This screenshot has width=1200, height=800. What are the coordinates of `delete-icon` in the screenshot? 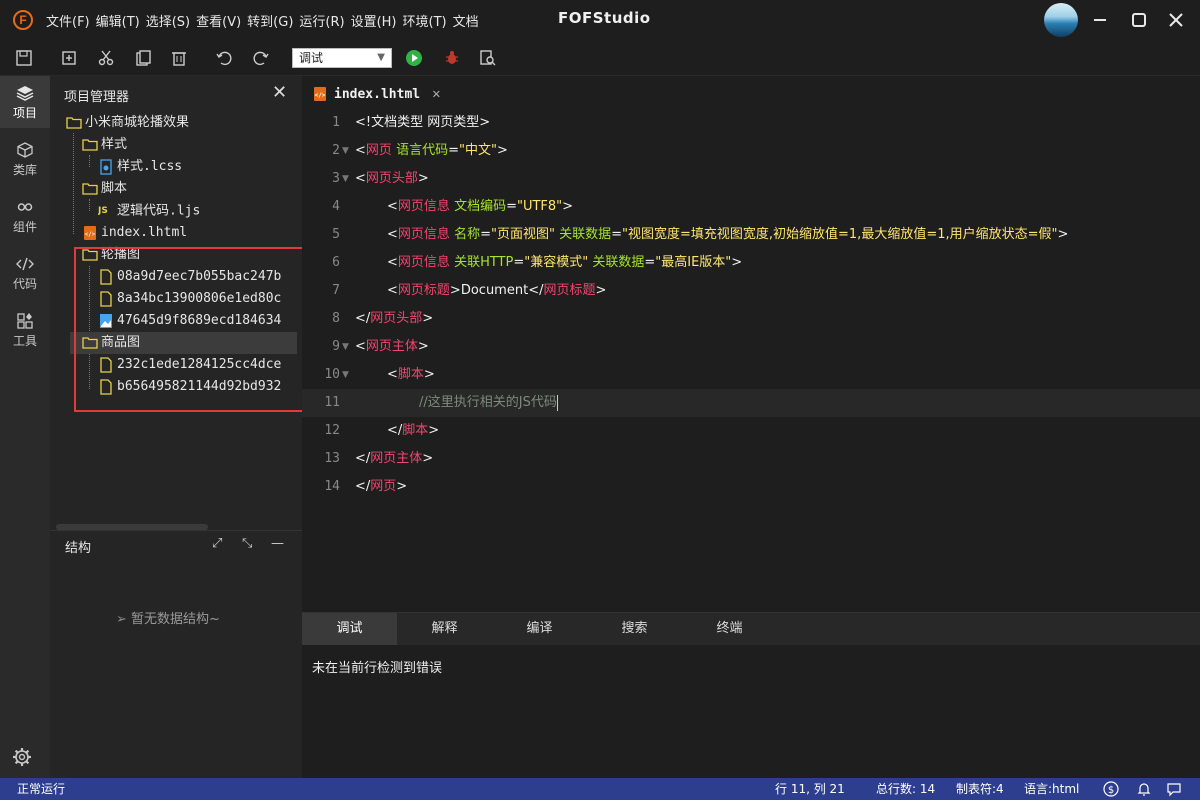 It's located at (179, 58).